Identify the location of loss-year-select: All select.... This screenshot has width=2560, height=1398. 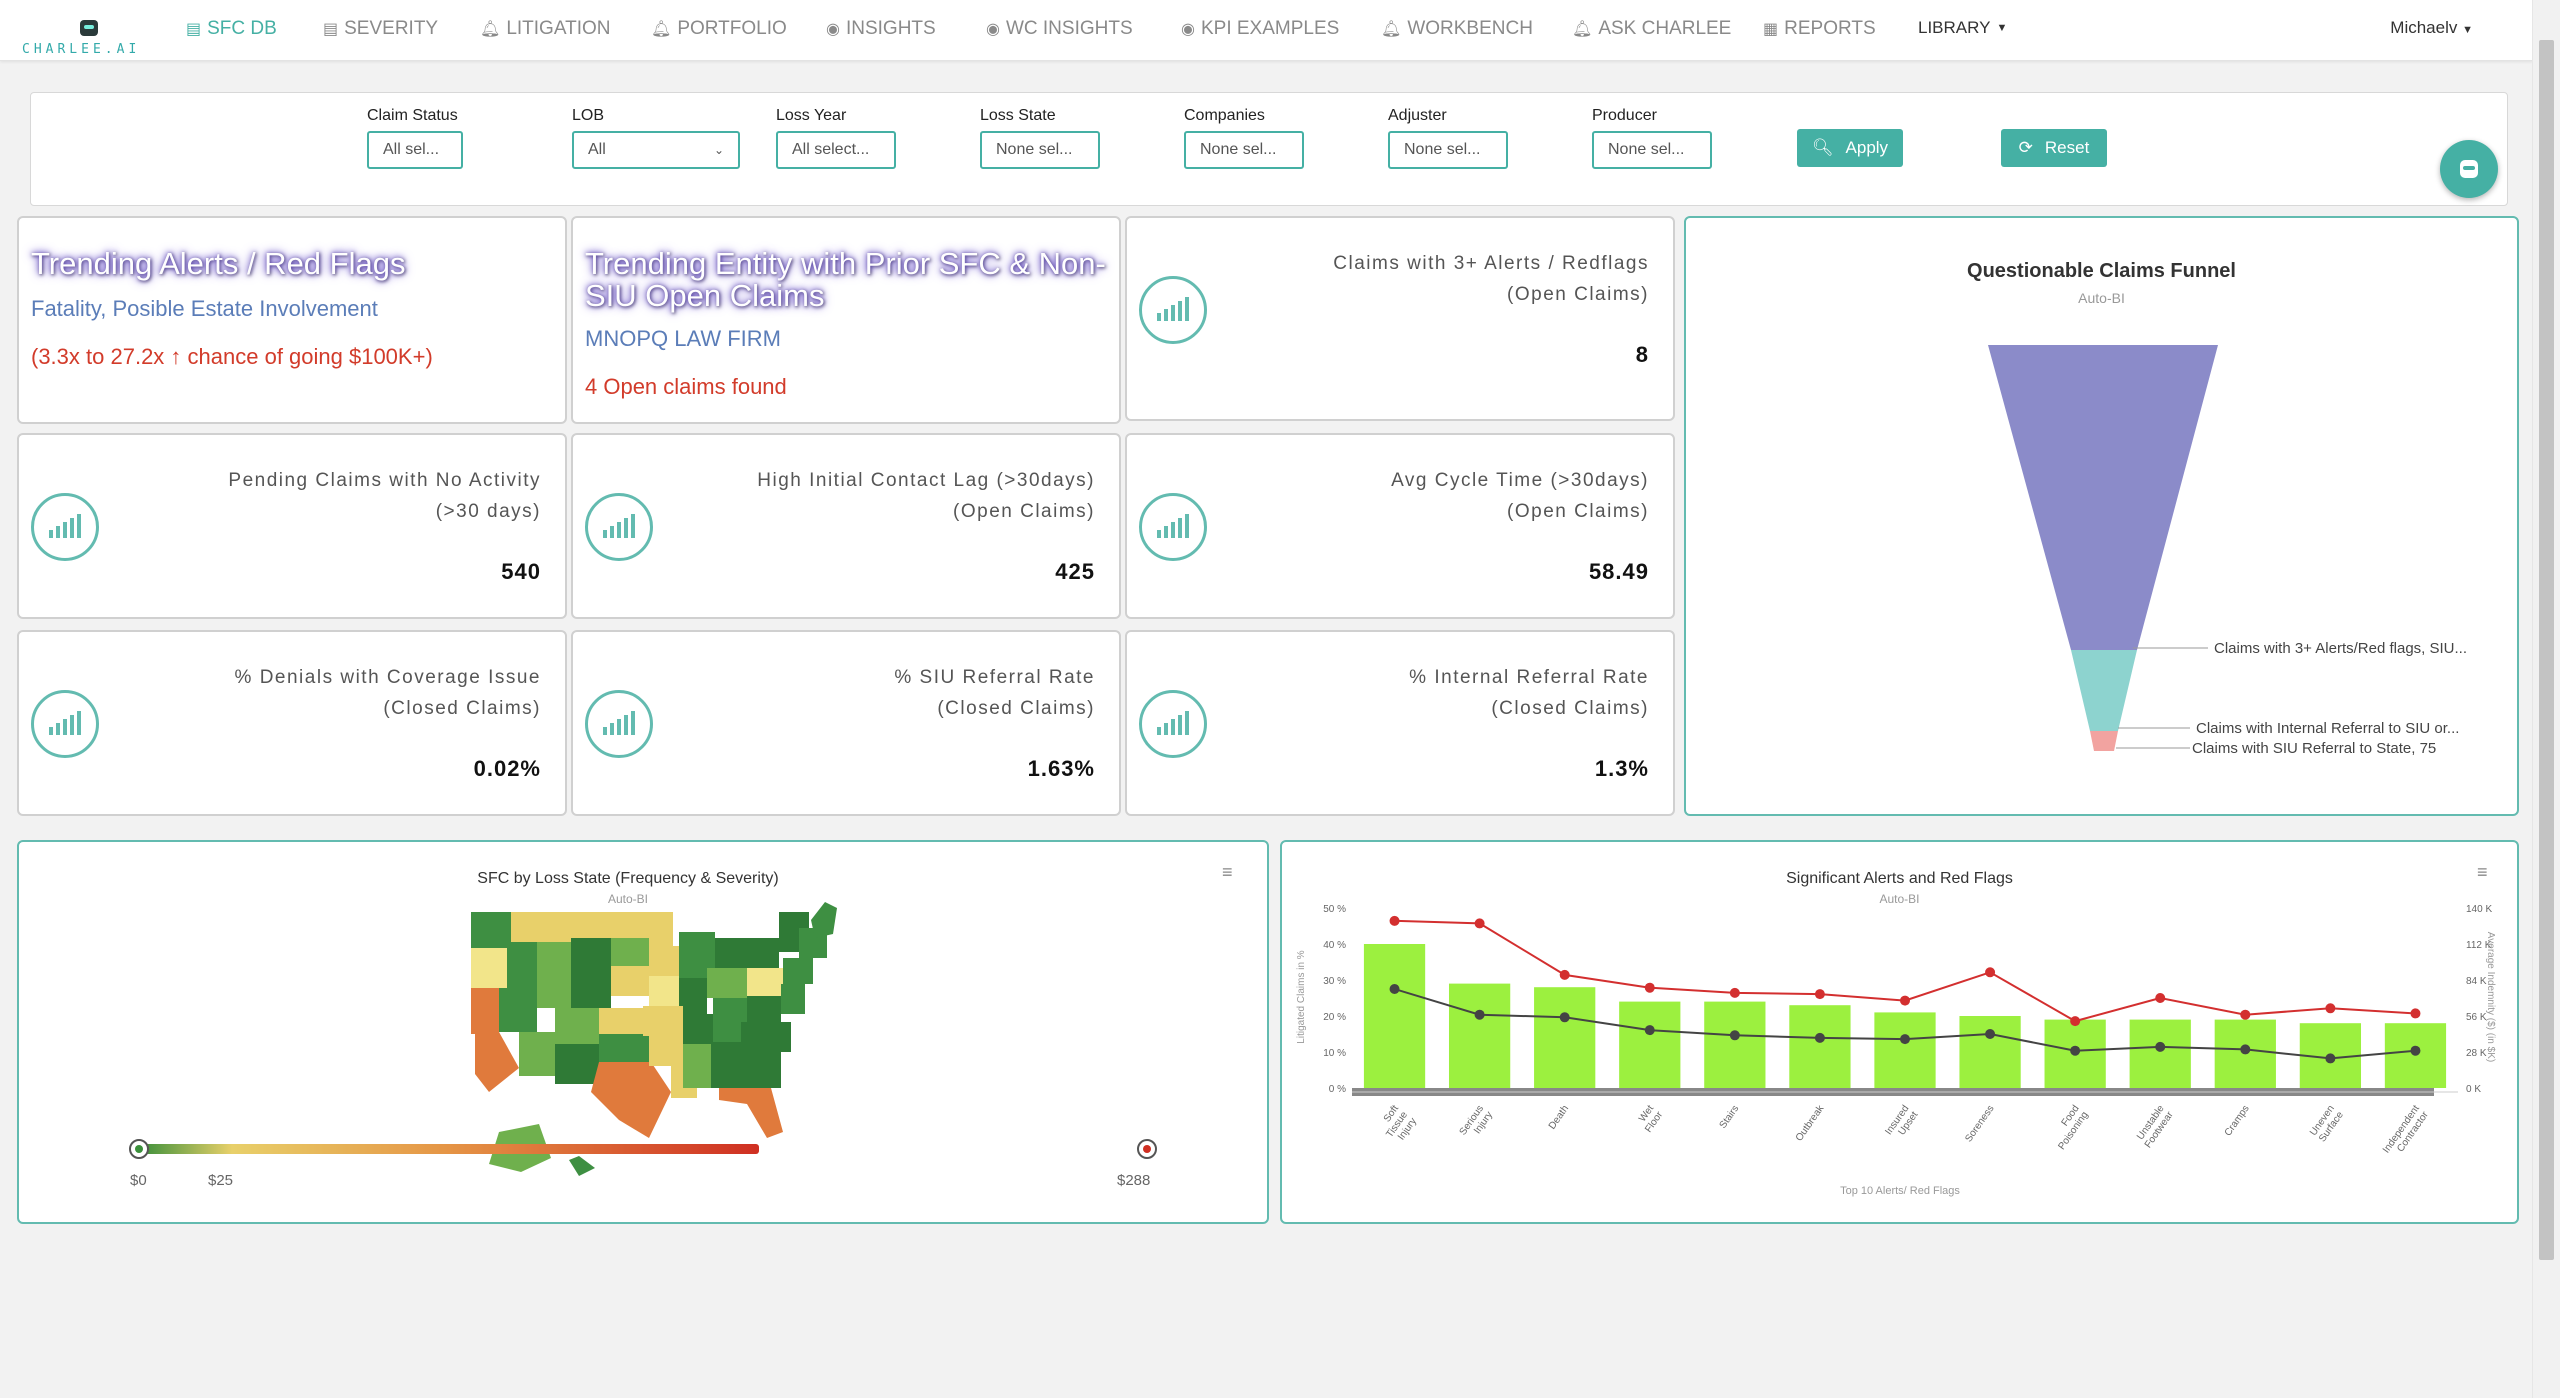
(836, 150).